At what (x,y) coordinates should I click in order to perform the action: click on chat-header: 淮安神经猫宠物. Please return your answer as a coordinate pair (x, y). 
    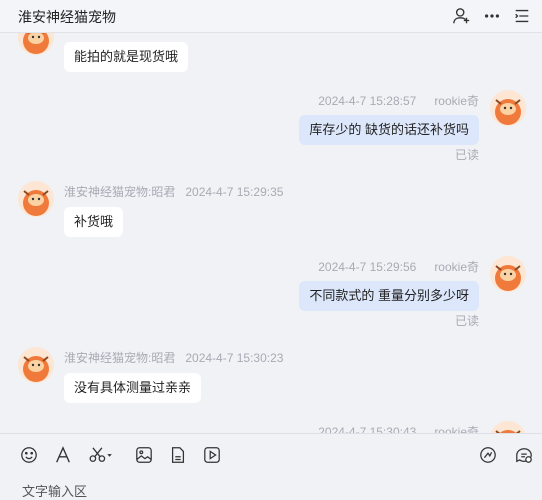
    Looking at the image, I should click on (271, 16).